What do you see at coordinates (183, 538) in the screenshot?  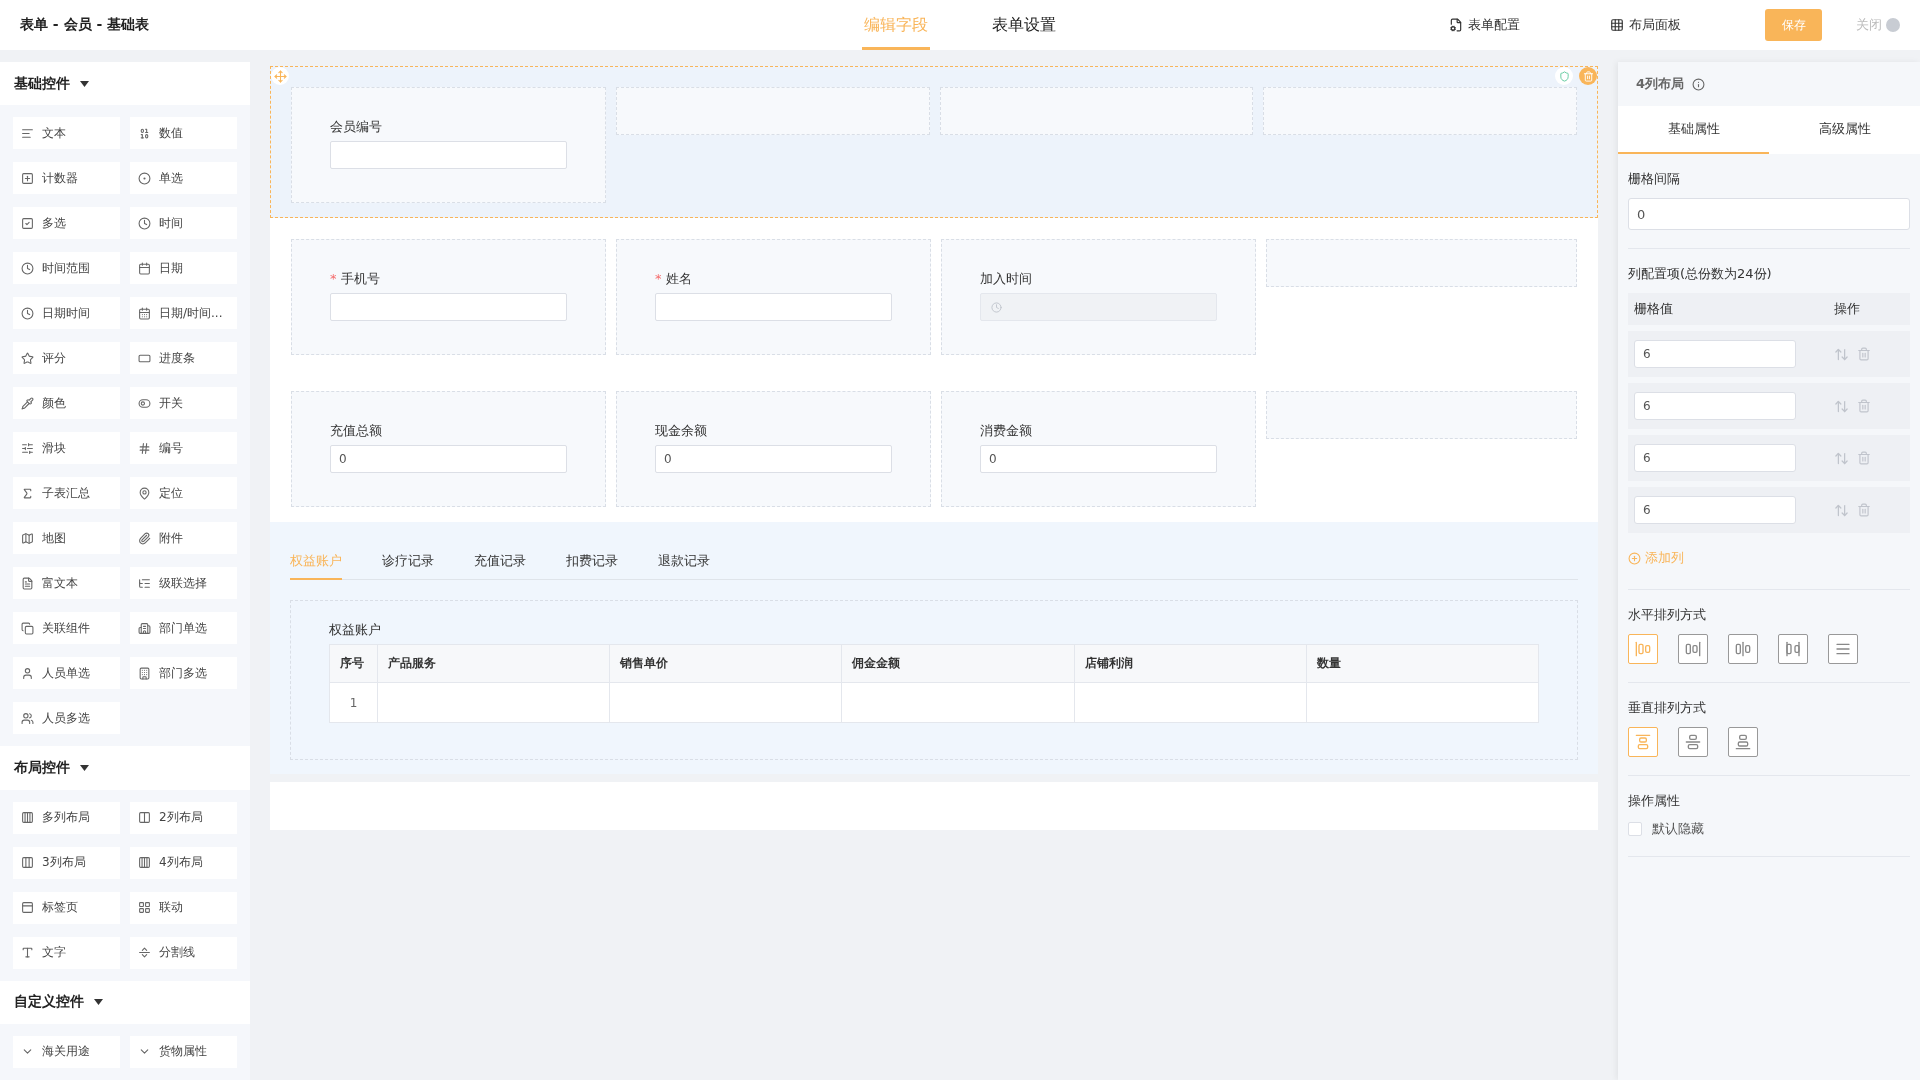 I see `widget-item: 附件` at bounding box center [183, 538].